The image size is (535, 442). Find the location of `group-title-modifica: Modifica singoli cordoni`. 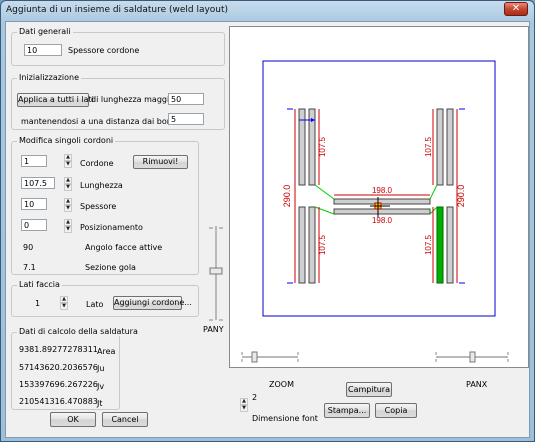

group-title-modifica: Modifica singoli cordoni is located at coordinates (66, 140).